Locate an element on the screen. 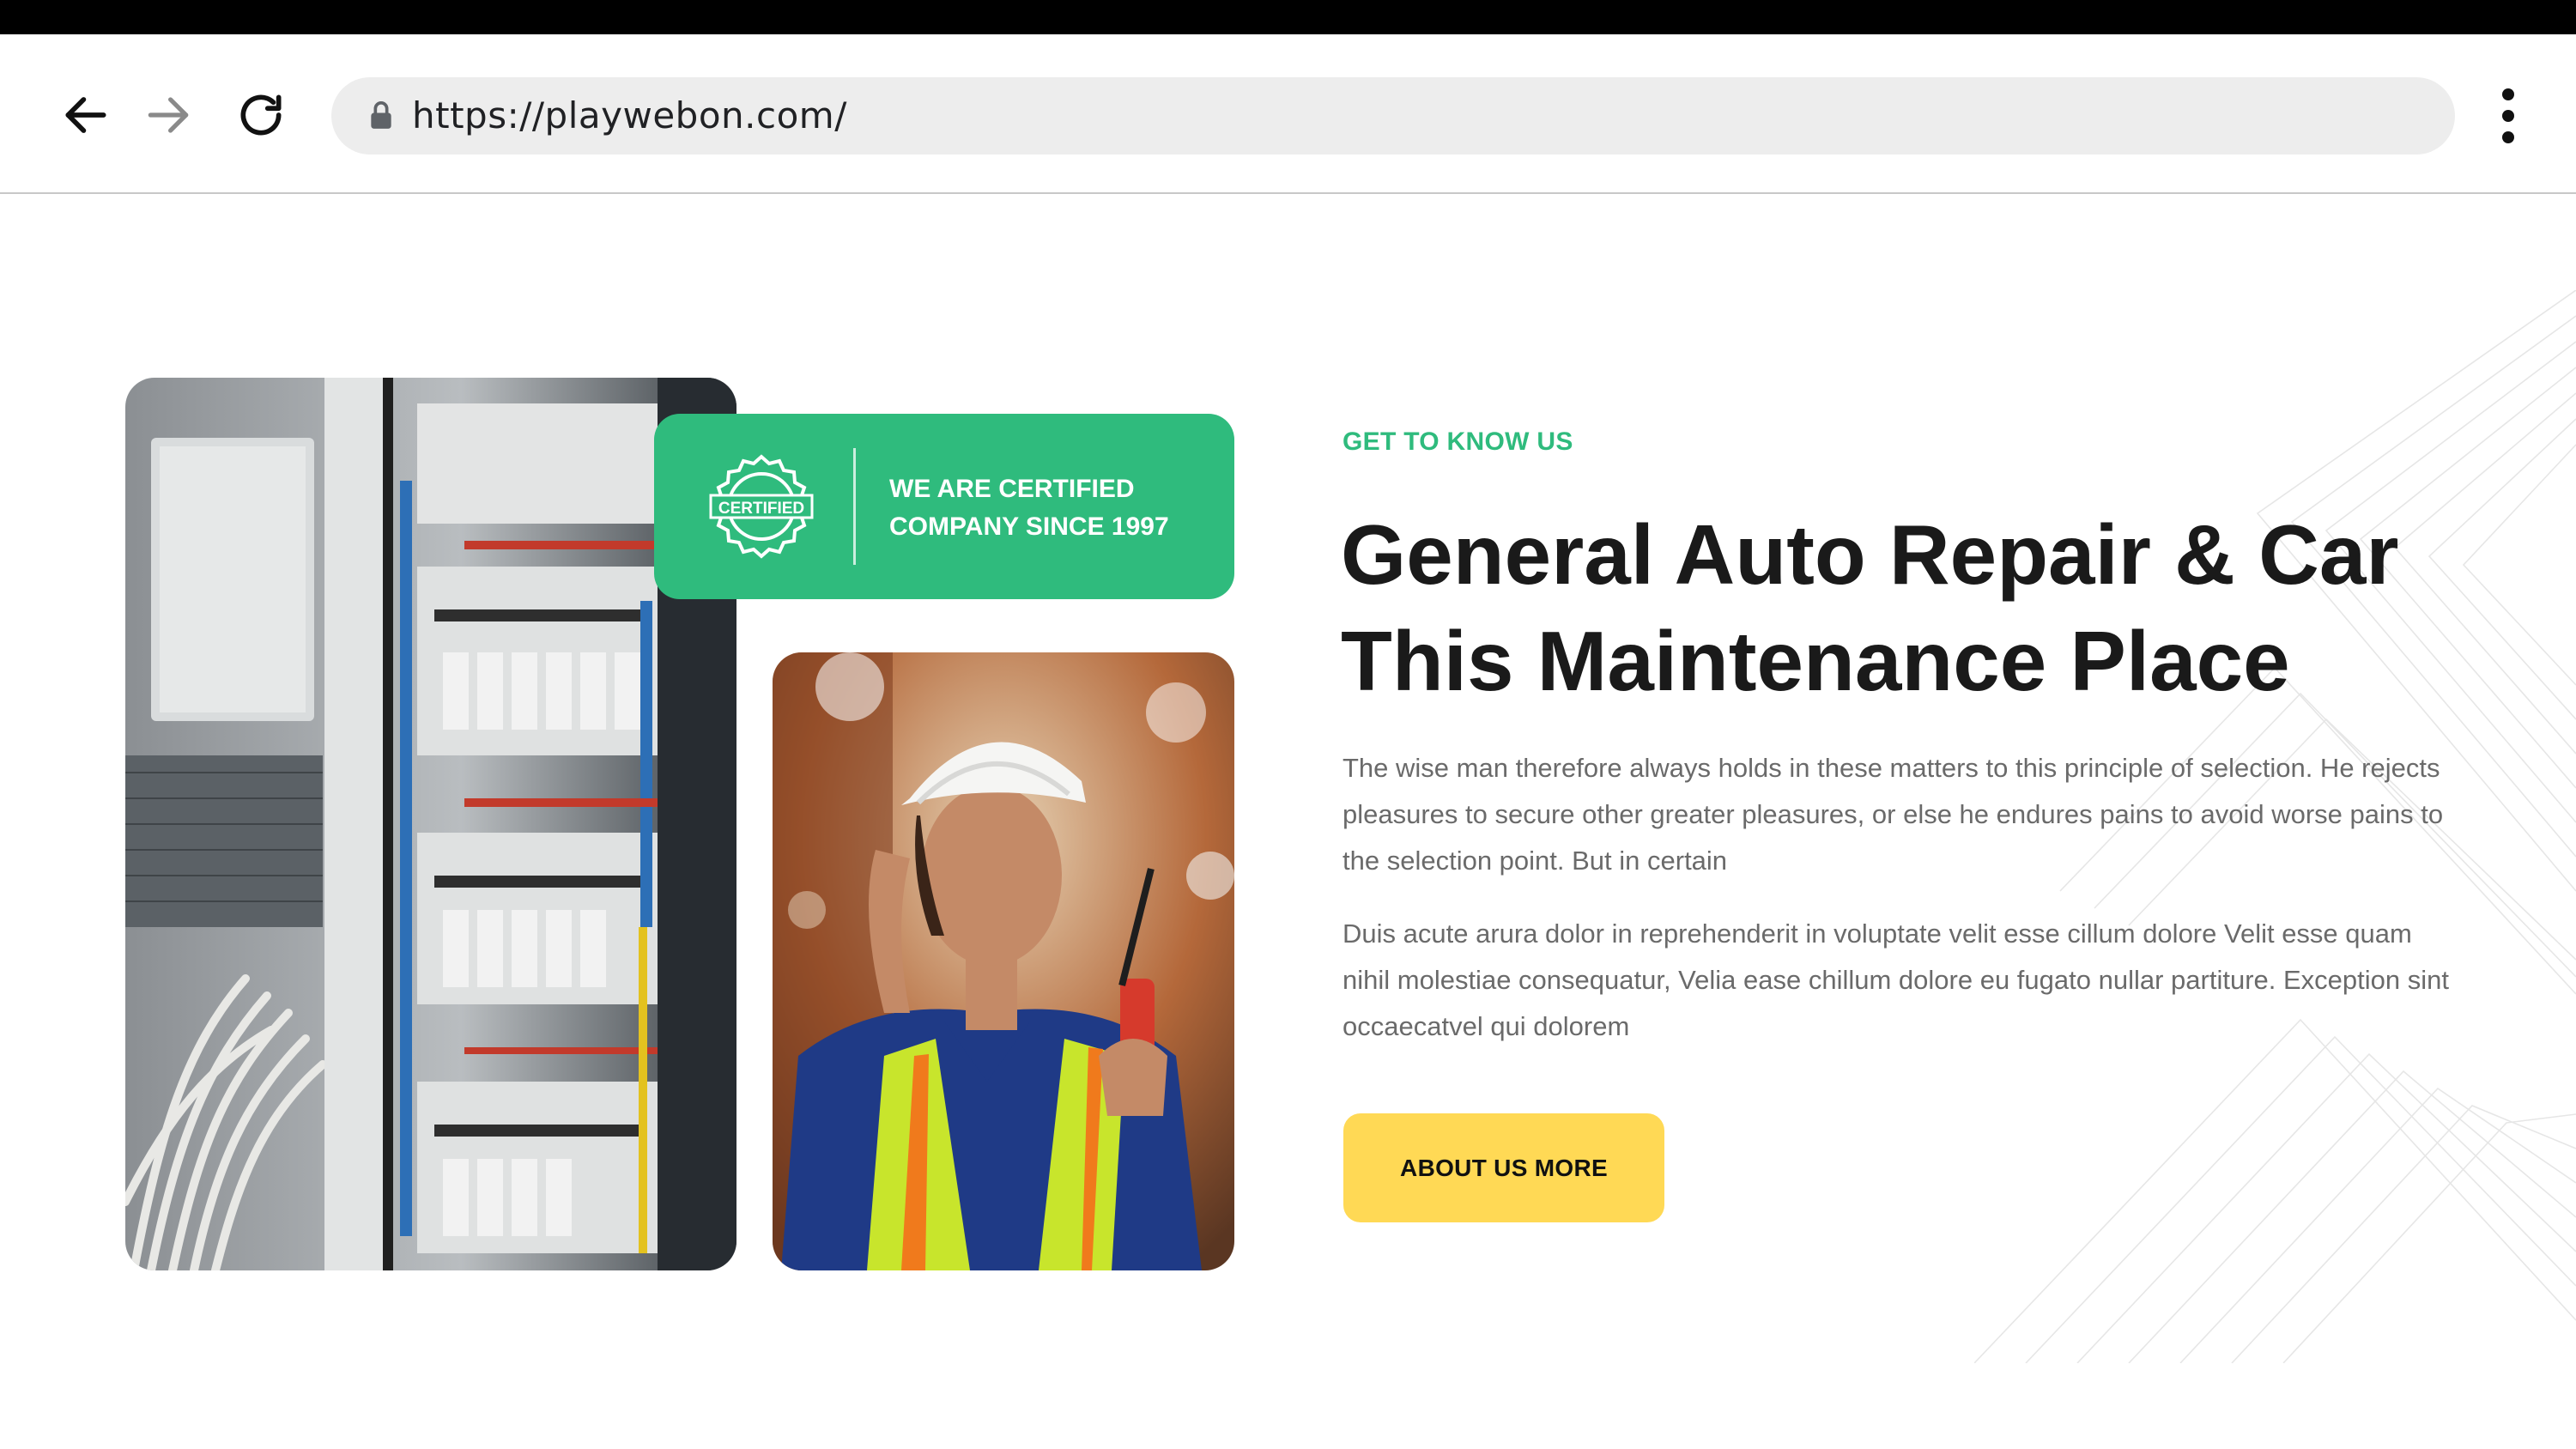  arrow-right-icon is located at coordinates (168, 115).